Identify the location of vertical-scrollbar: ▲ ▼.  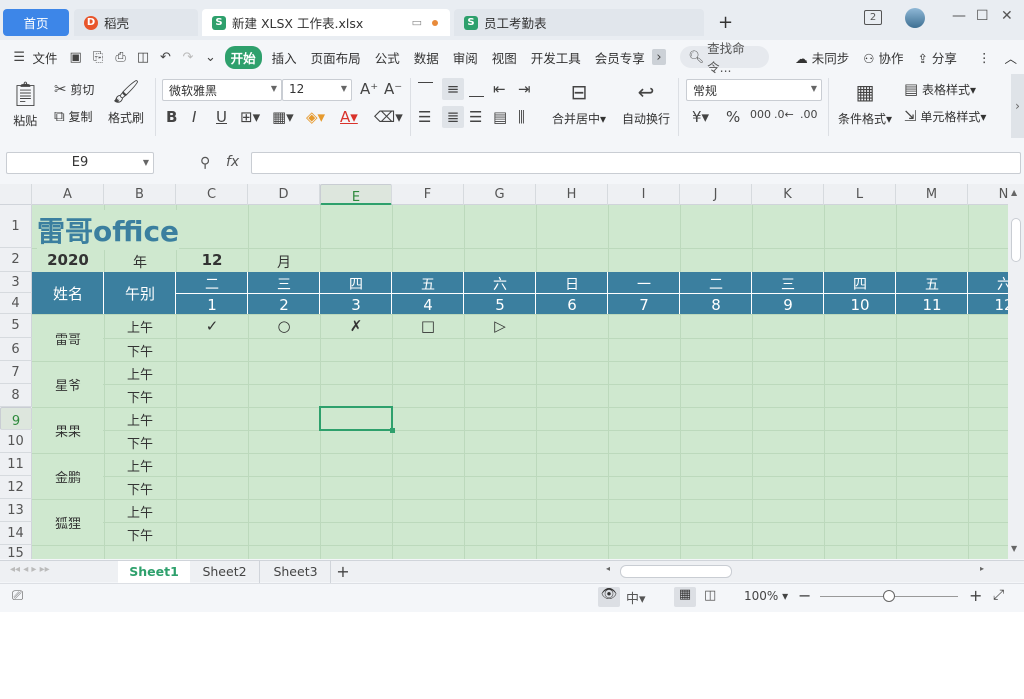
(1016, 371).